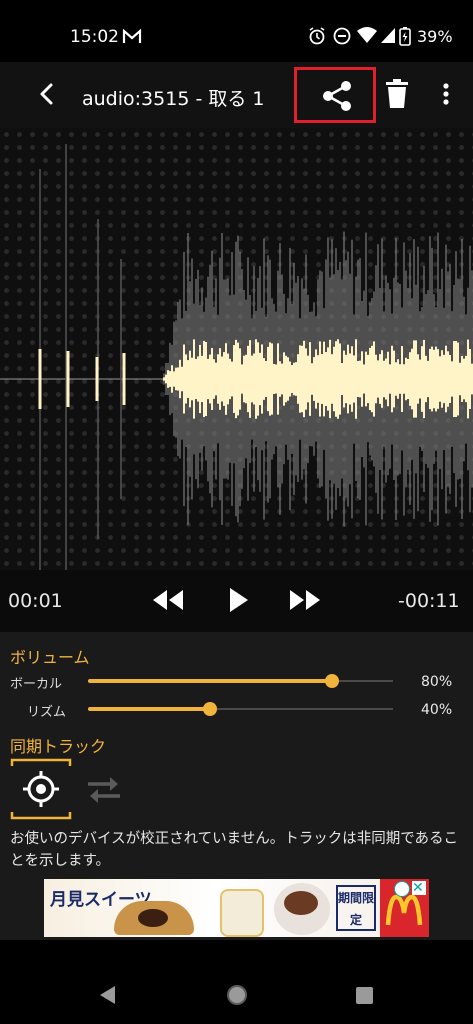  What do you see at coordinates (104, 790) in the screenshot?
I see `swap-arrows-icon` at bounding box center [104, 790].